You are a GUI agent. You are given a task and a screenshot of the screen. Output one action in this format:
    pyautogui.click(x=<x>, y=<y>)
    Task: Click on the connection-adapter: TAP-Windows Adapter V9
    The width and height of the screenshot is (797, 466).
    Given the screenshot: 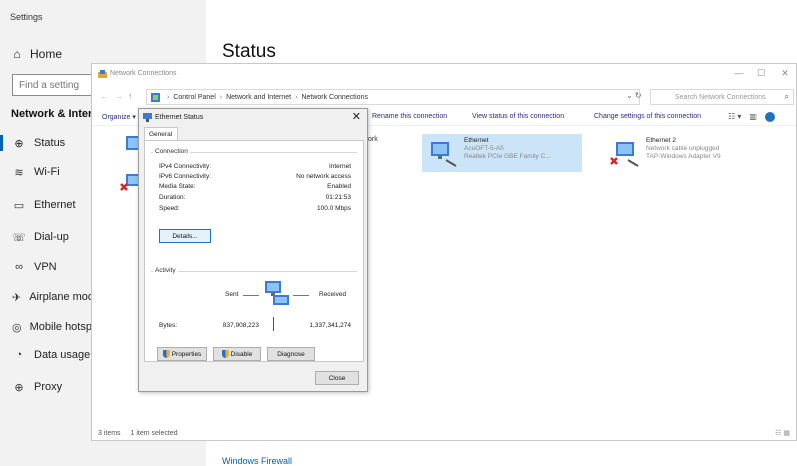 What is the action you would take?
    pyautogui.click(x=683, y=156)
    